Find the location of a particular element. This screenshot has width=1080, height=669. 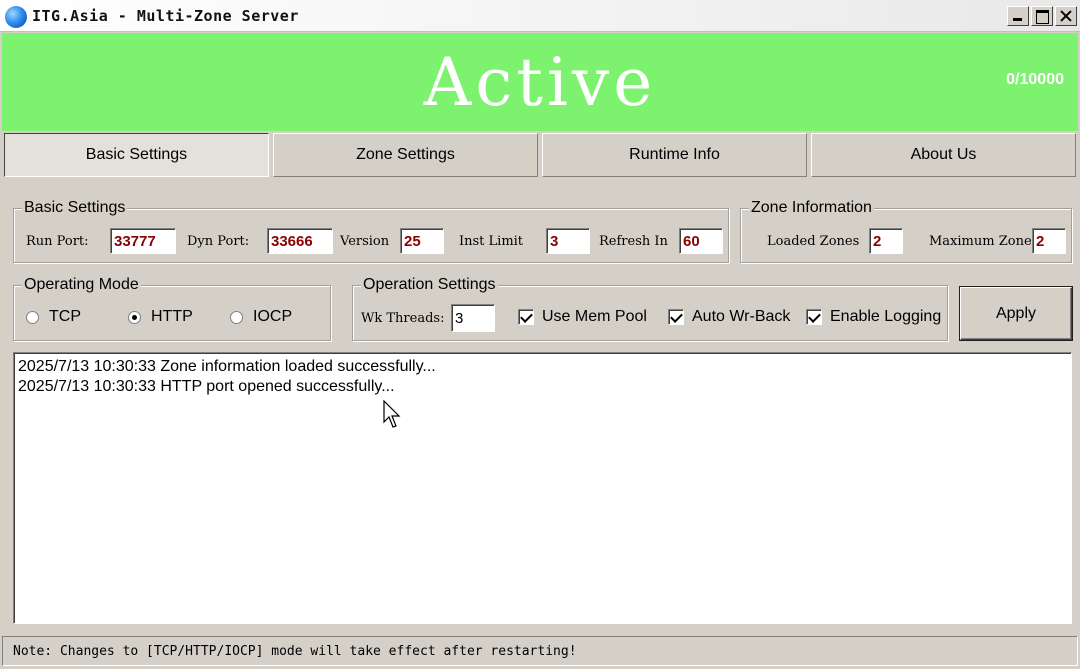

operating-mode-group: Operating Mode TCP HTTP IOCP is located at coordinates (172, 308).